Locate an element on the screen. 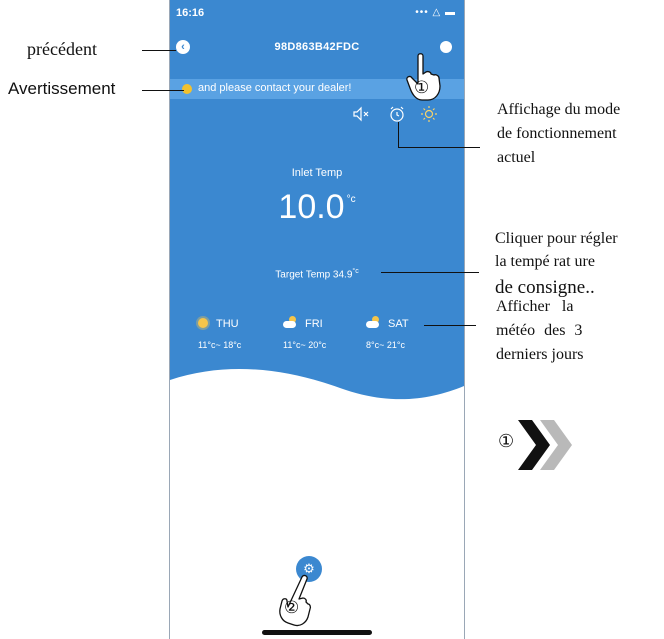 Image resolution: width=664 pixels, height=639 pixels. forecast-day: SAT 8°c~ 21°c is located at coordinates (411, 333).